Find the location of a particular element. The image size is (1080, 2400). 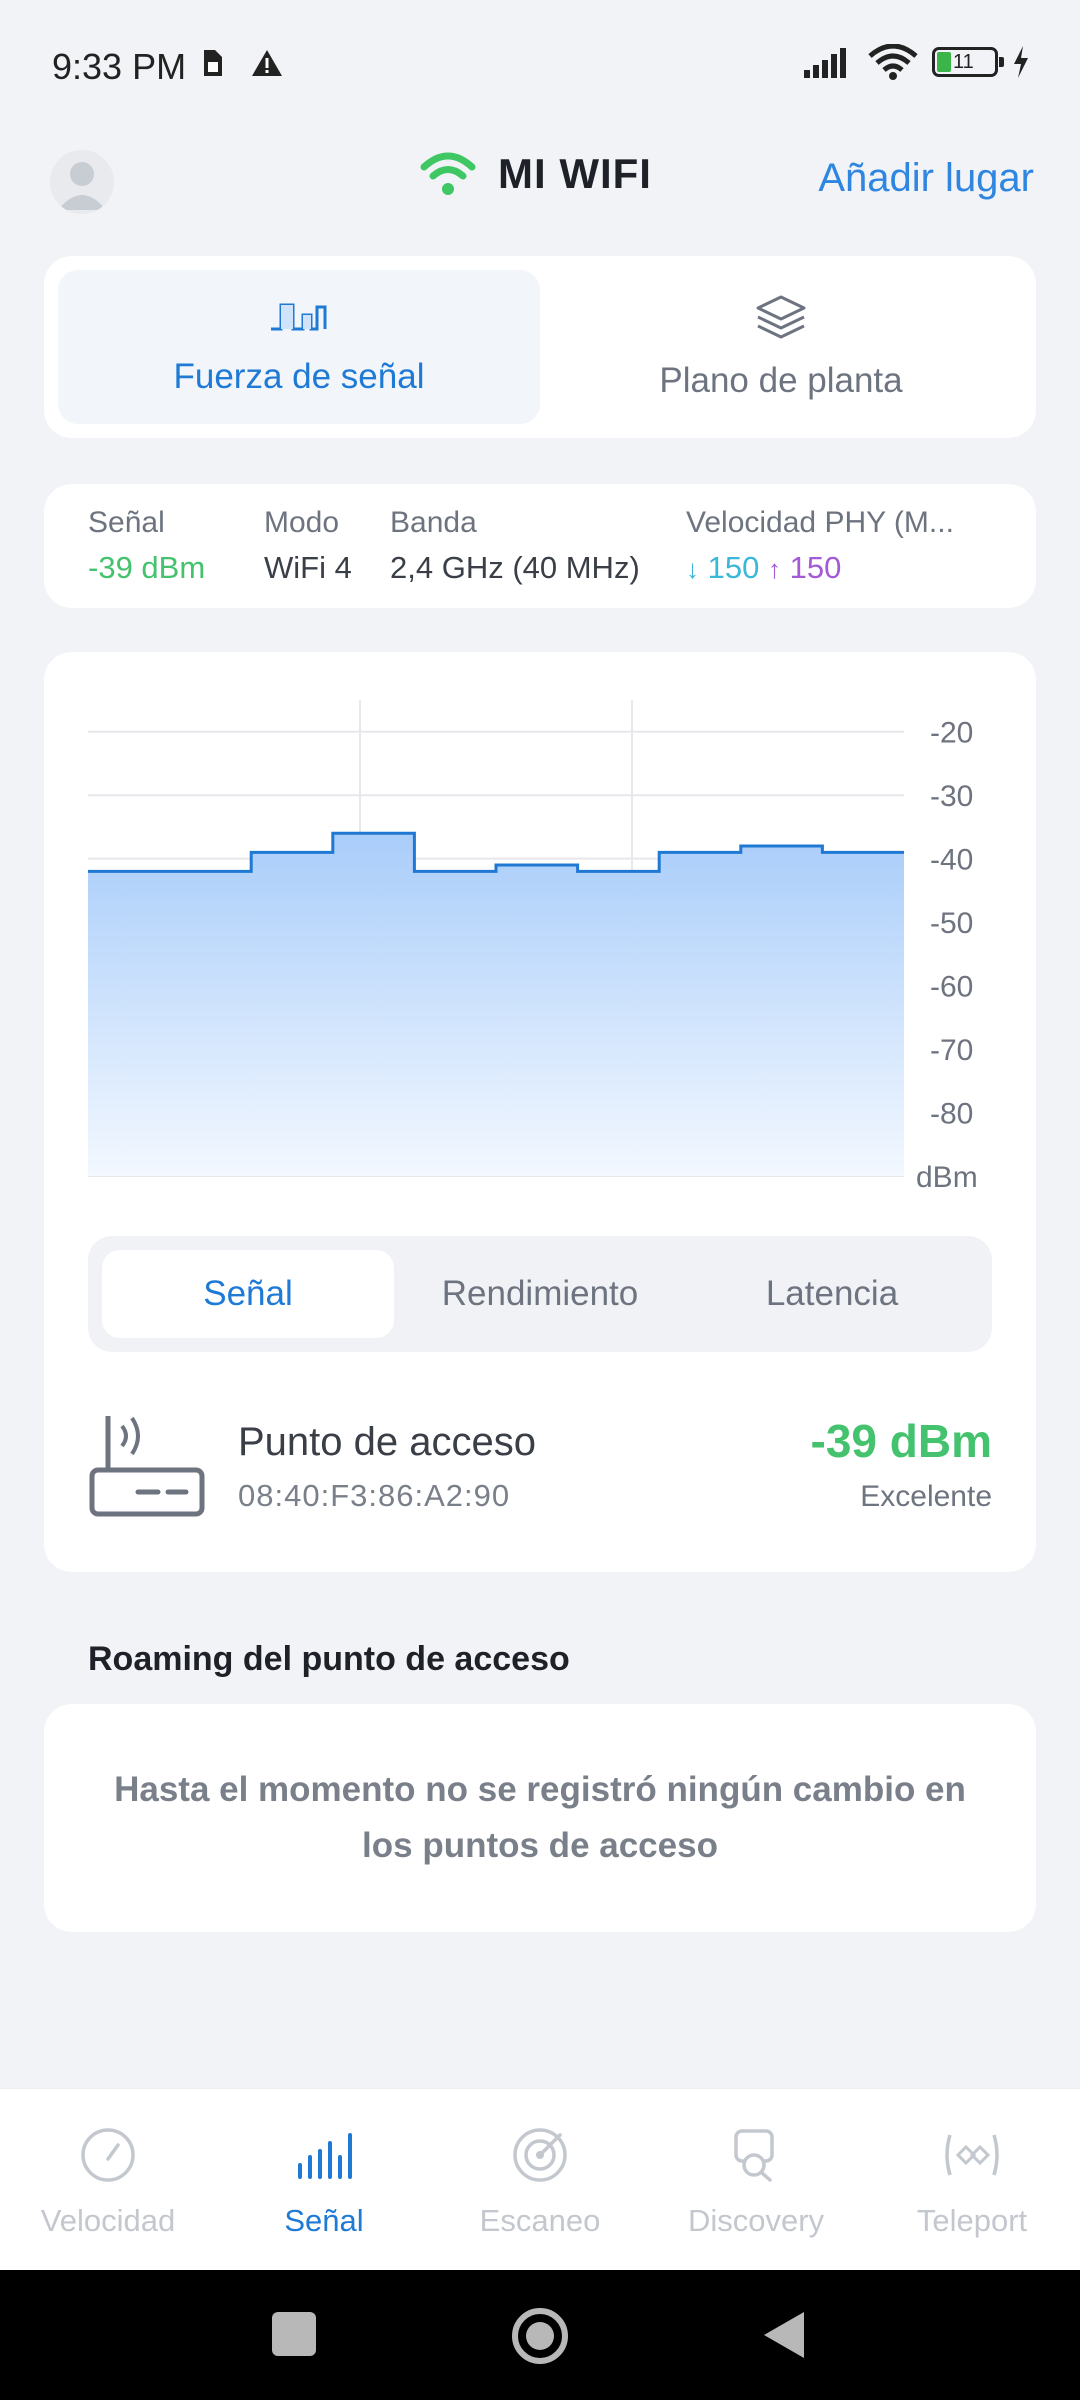

speedometer-icon is located at coordinates (108, 2155).